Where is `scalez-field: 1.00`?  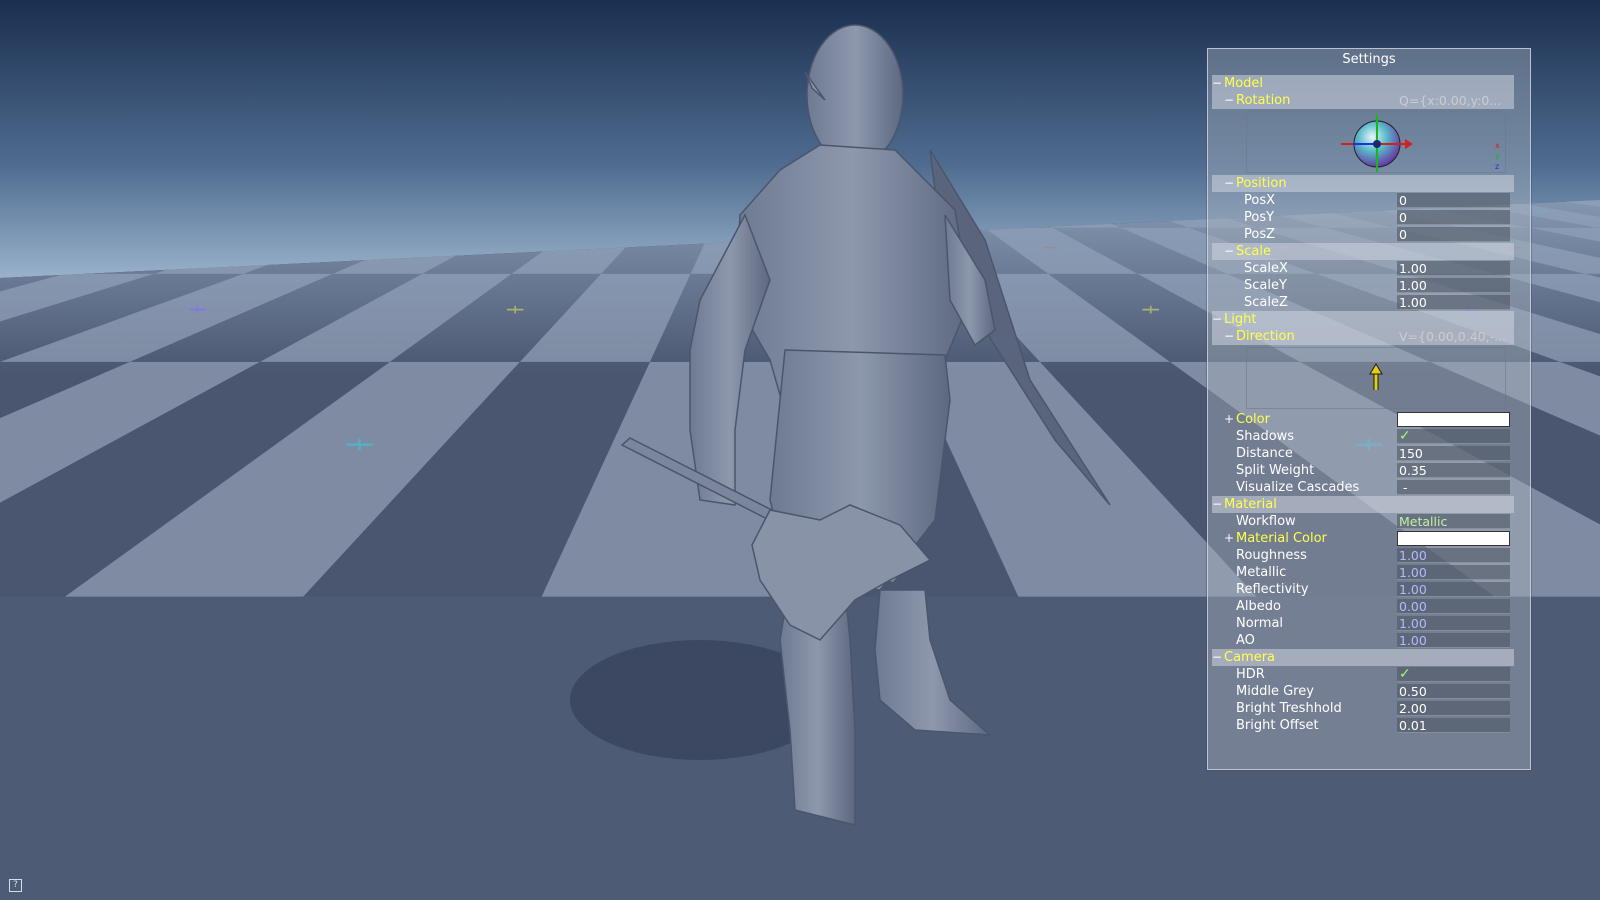
scalez-field: 1.00 is located at coordinates (1453, 302).